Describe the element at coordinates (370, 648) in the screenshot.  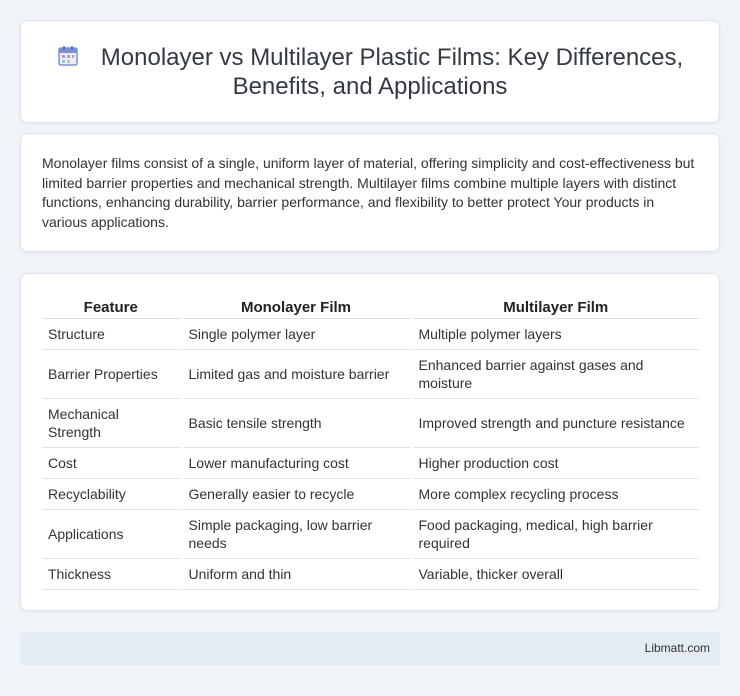
I see `footer: Libmatt.com` at that location.